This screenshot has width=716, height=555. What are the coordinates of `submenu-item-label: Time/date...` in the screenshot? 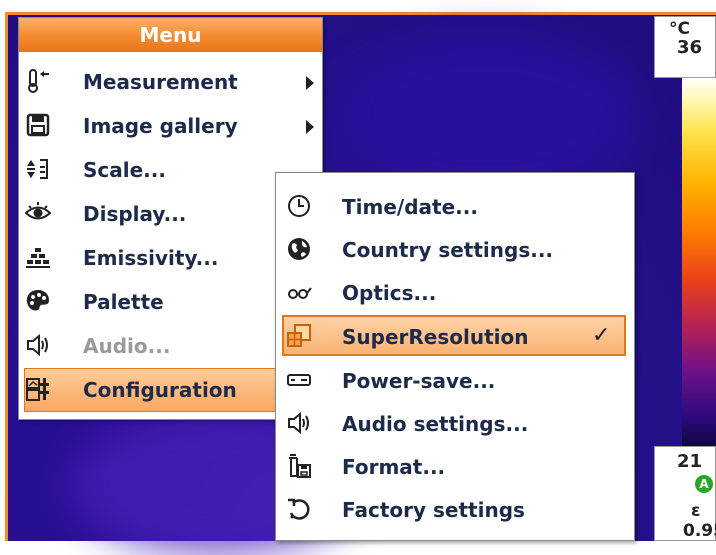 It's located at (410, 207).